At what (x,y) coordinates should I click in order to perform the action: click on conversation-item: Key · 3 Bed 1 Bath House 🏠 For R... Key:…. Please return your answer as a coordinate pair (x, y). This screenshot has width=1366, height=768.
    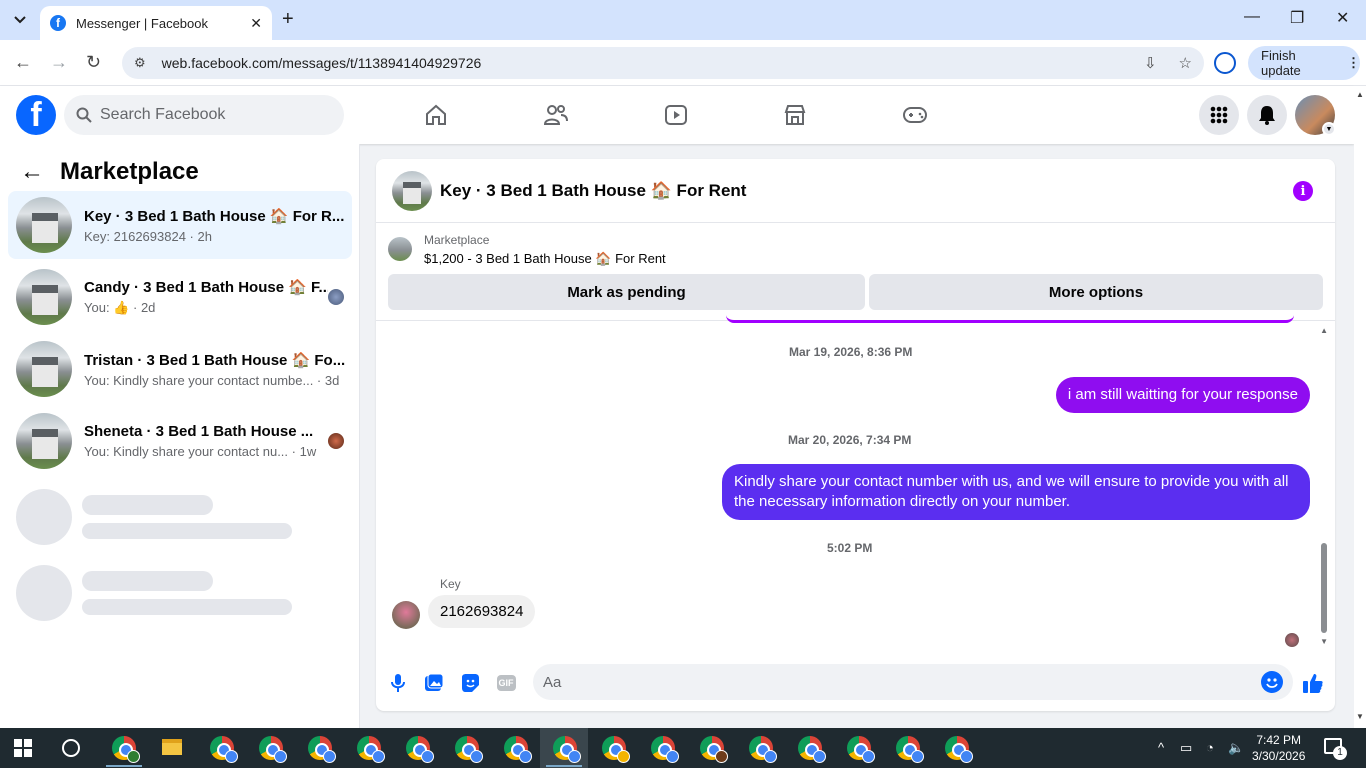
    Looking at the image, I should click on (180, 225).